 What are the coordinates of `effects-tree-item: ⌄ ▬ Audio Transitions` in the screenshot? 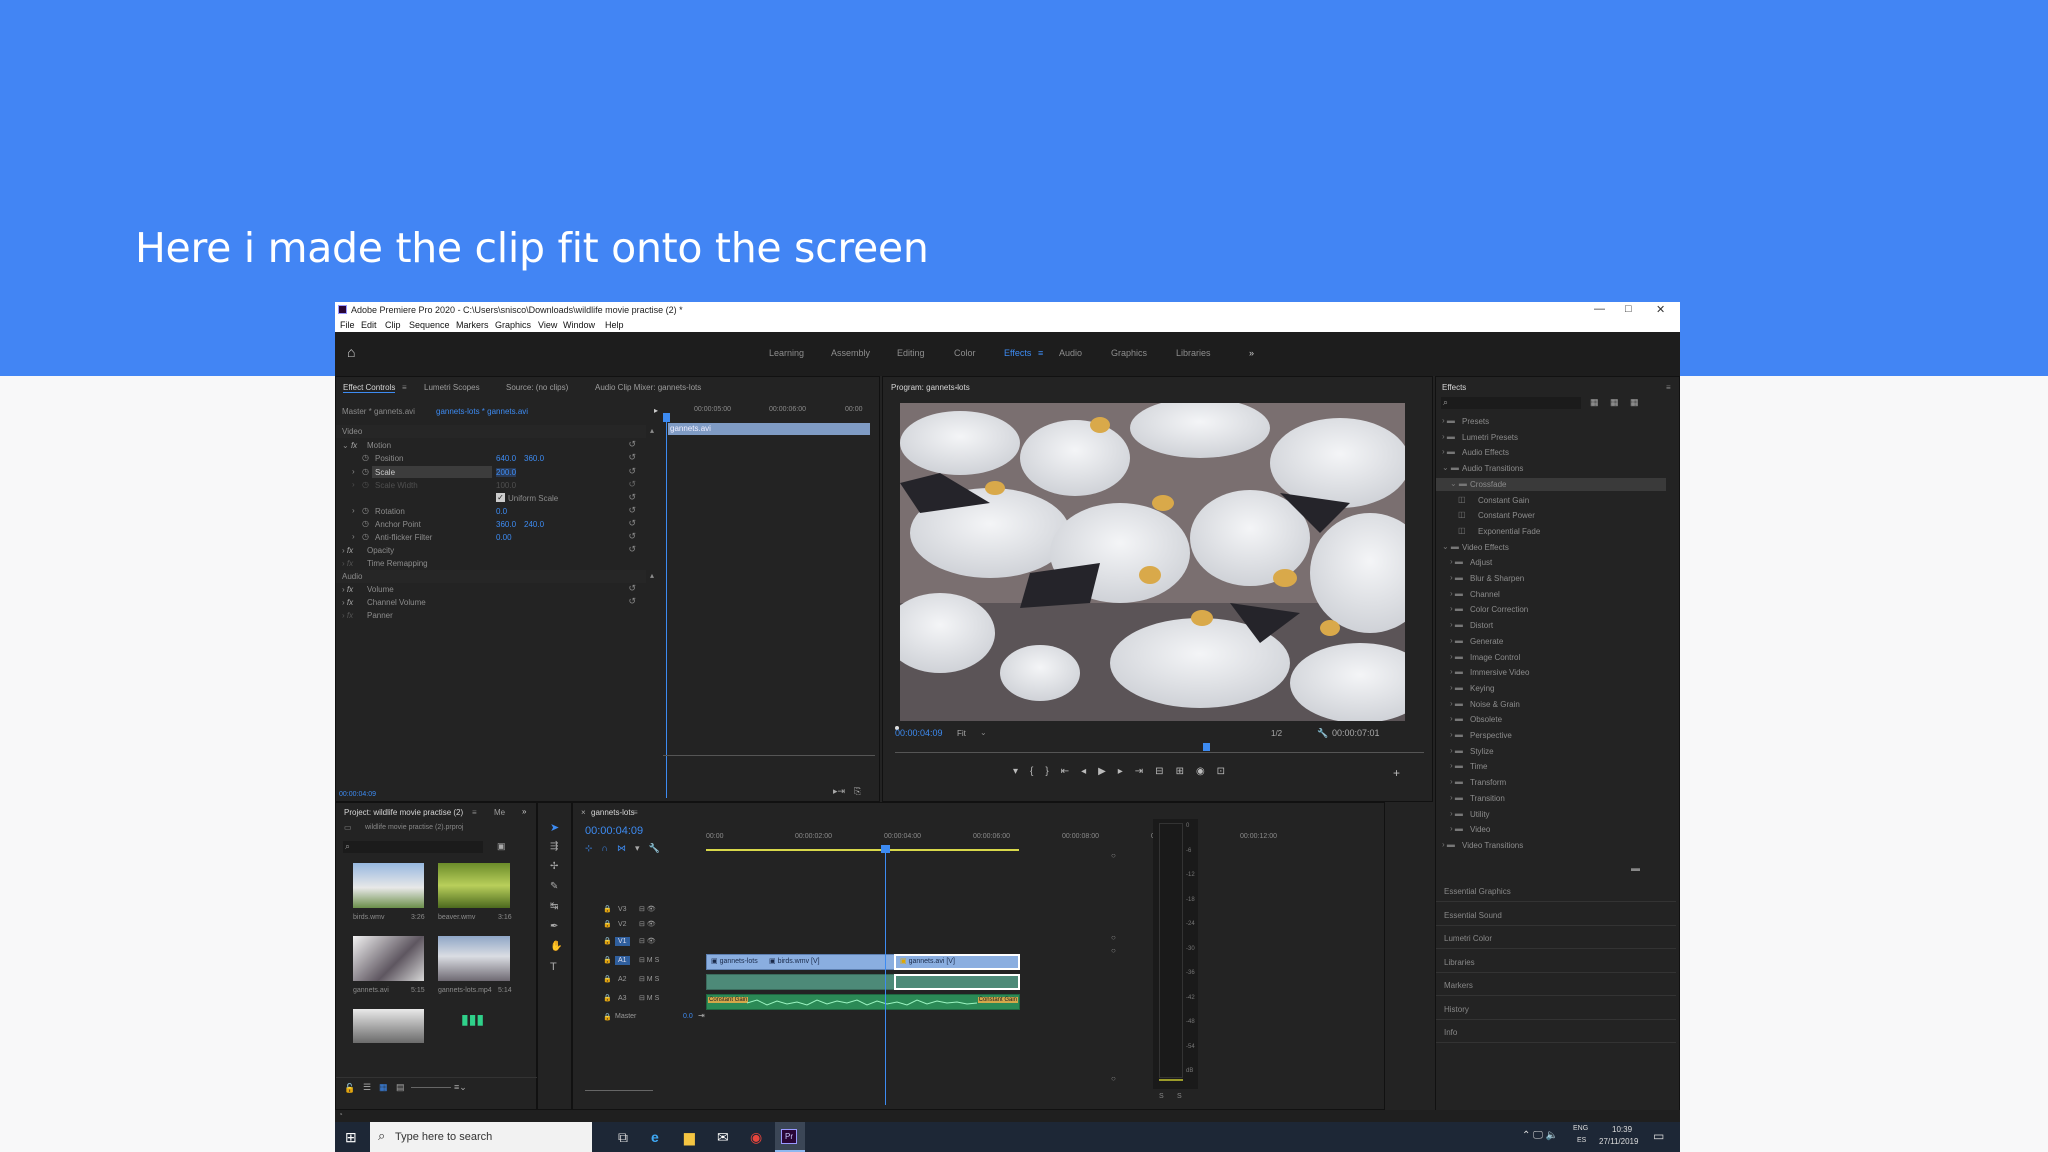 It's located at (1551, 468).